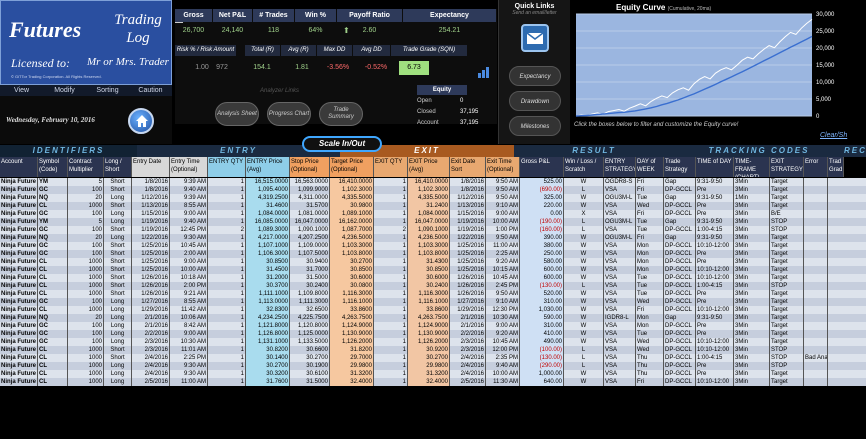 The image size is (866, 439). What do you see at coordinates (503, 222) in the screenshot?
I see `table-cell: 10:00 AM` at bounding box center [503, 222].